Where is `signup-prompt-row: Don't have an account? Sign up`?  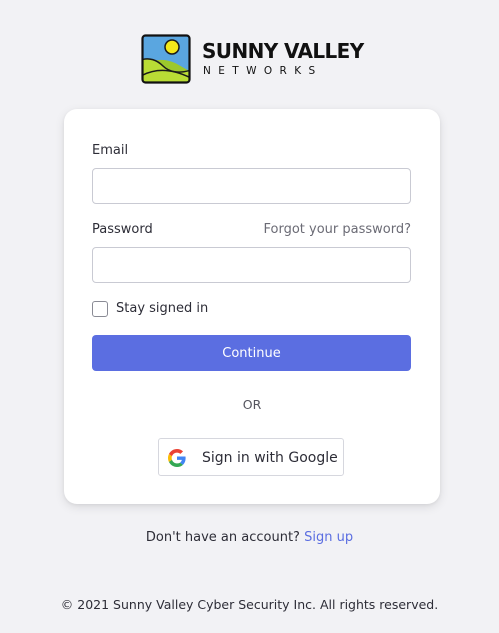 signup-prompt-row: Don't have an account? Sign up is located at coordinates (249, 538).